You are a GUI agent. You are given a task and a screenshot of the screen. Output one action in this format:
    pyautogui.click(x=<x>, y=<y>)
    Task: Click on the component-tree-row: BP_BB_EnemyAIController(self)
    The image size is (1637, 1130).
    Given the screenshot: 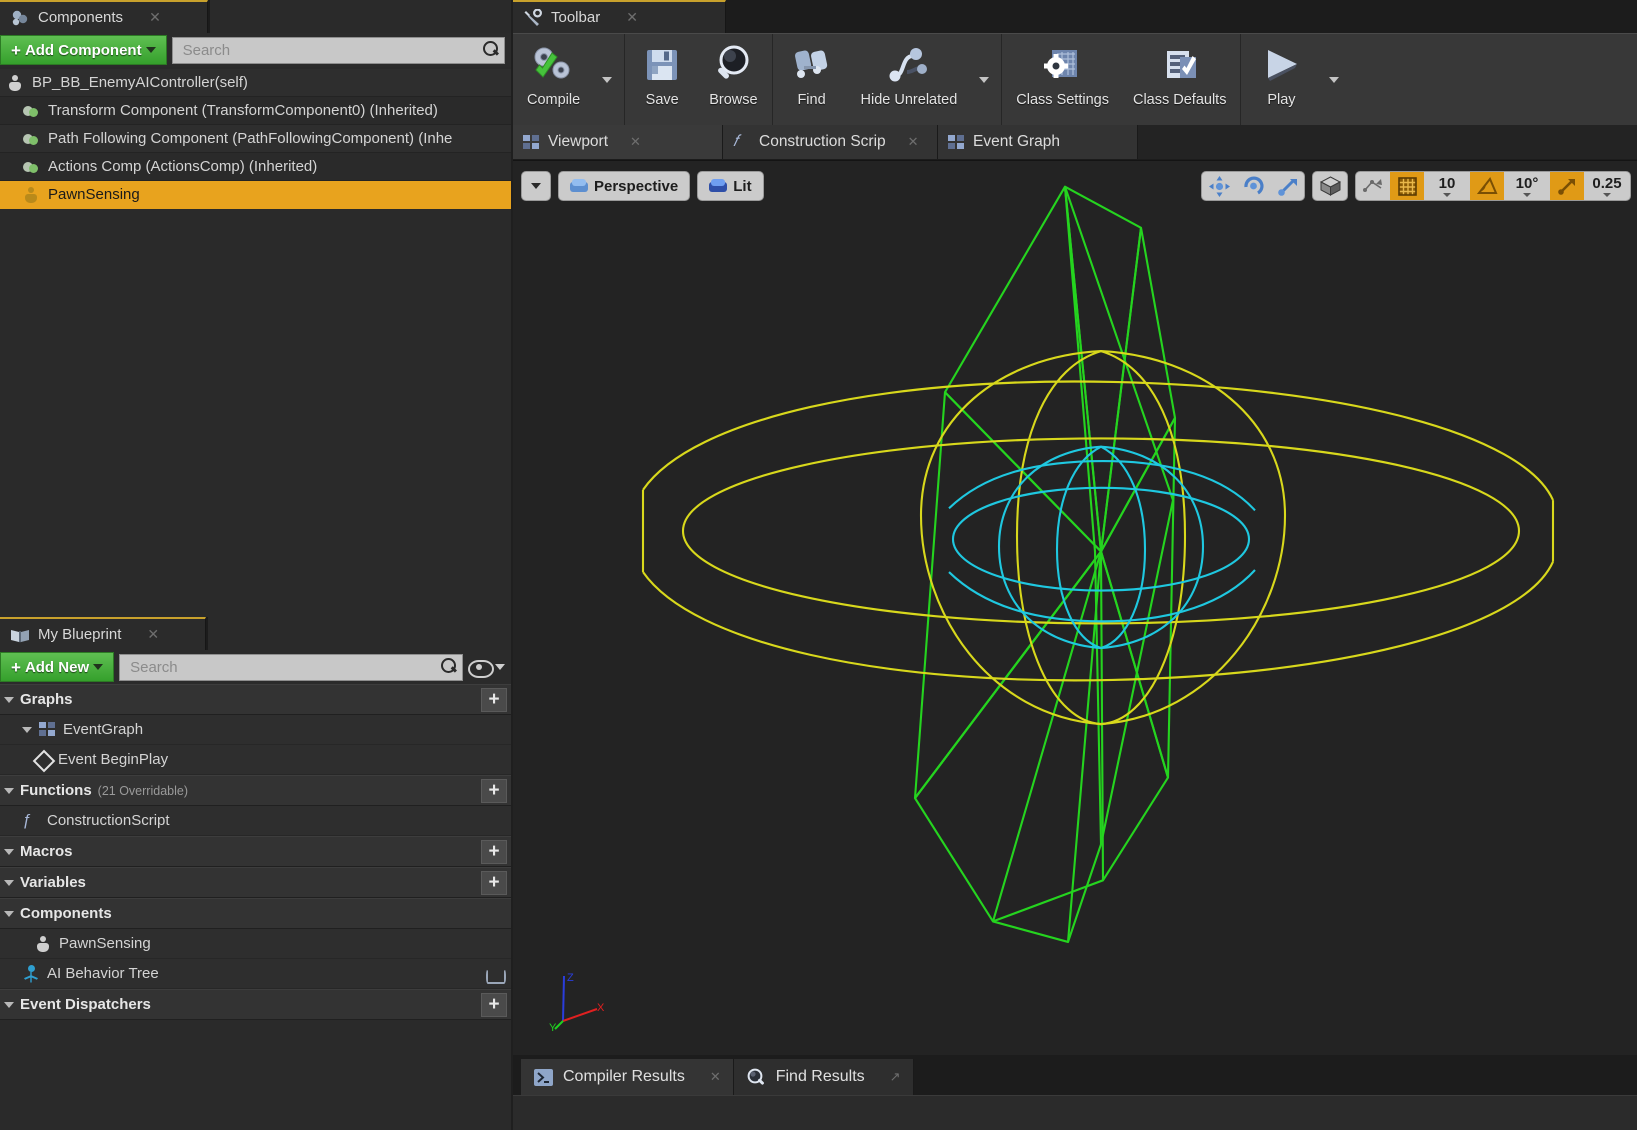 What is the action you would take?
    pyautogui.click(x=255, y=83)
    